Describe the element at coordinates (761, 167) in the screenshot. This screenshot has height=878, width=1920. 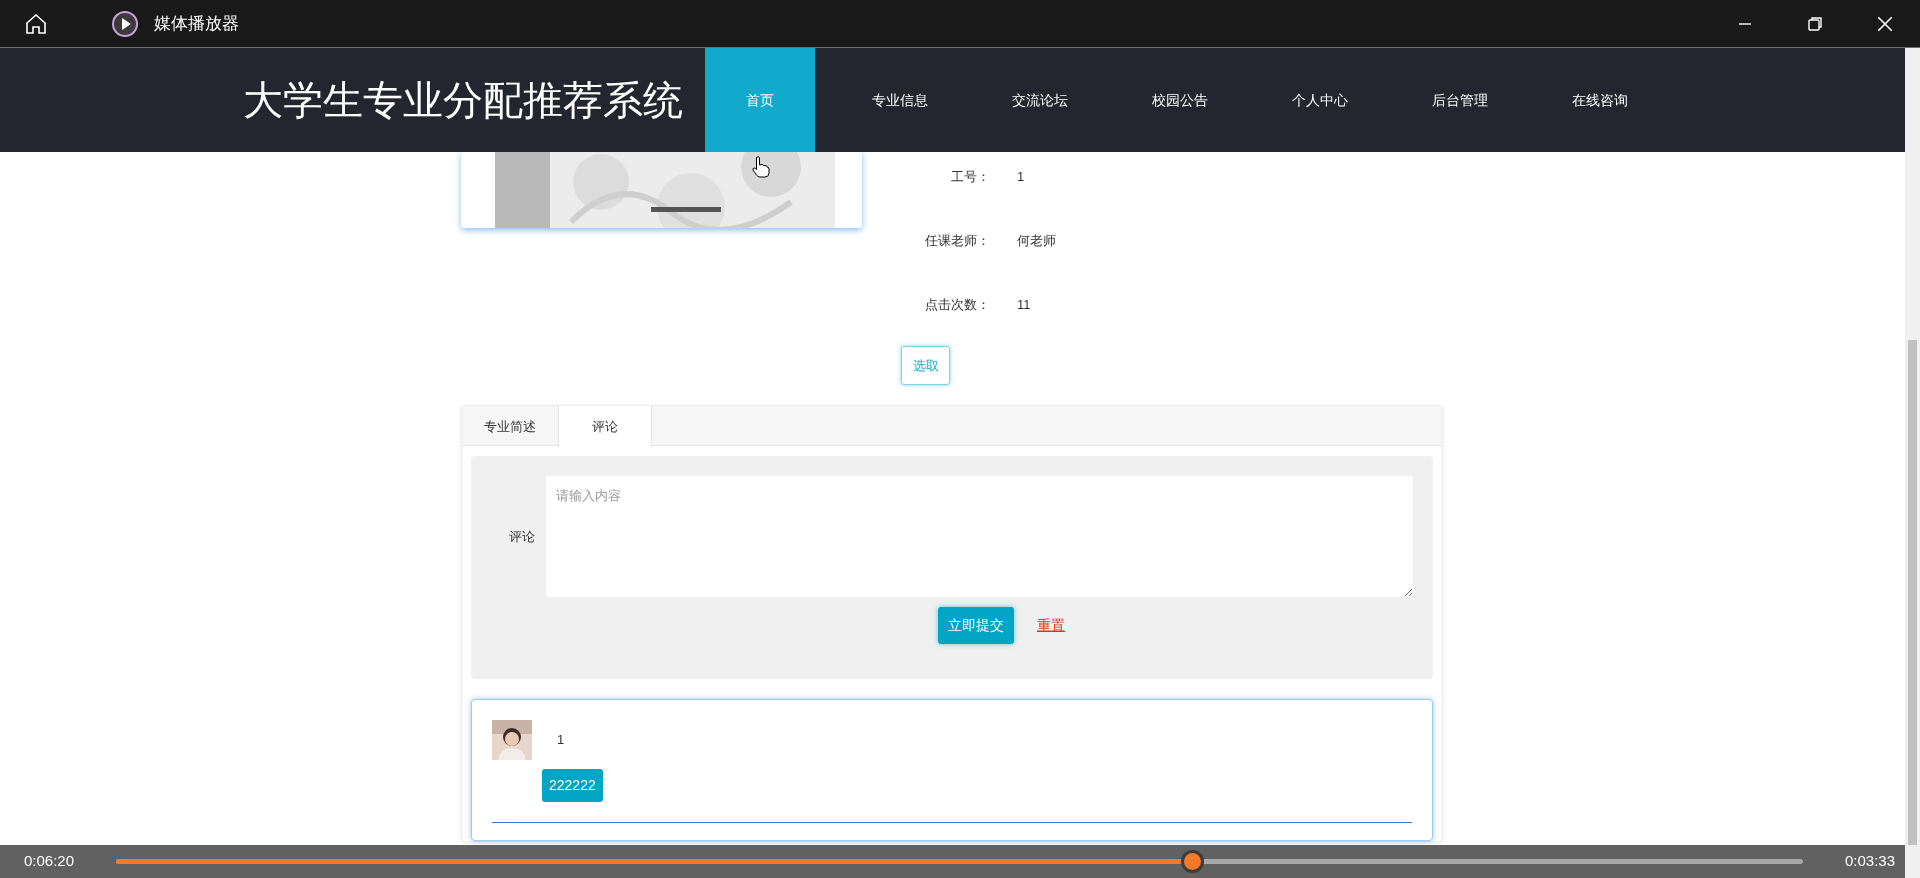
I see `hand-cursor-icon` at that location.